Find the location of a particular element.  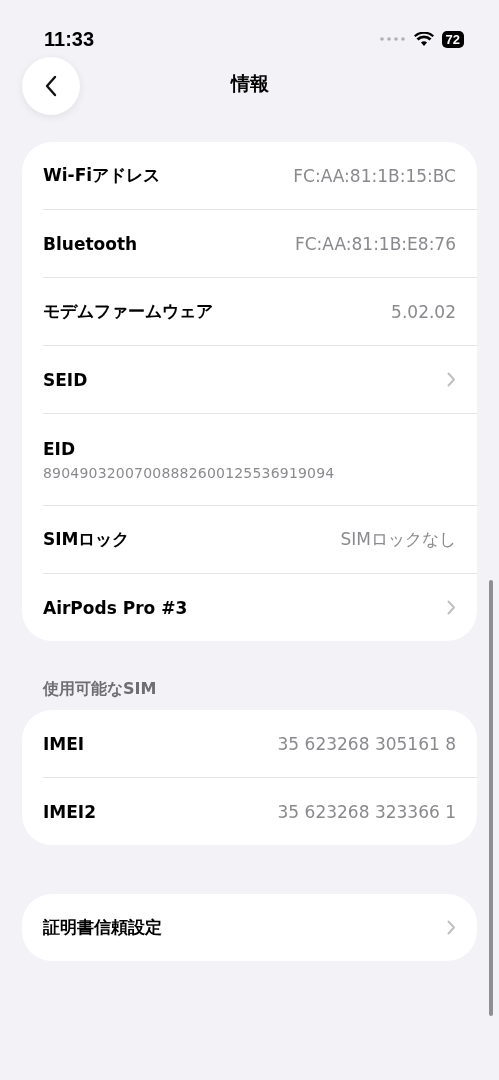

row-value: 89049032007008882600125536919094 is located at coordinates (189, 472).